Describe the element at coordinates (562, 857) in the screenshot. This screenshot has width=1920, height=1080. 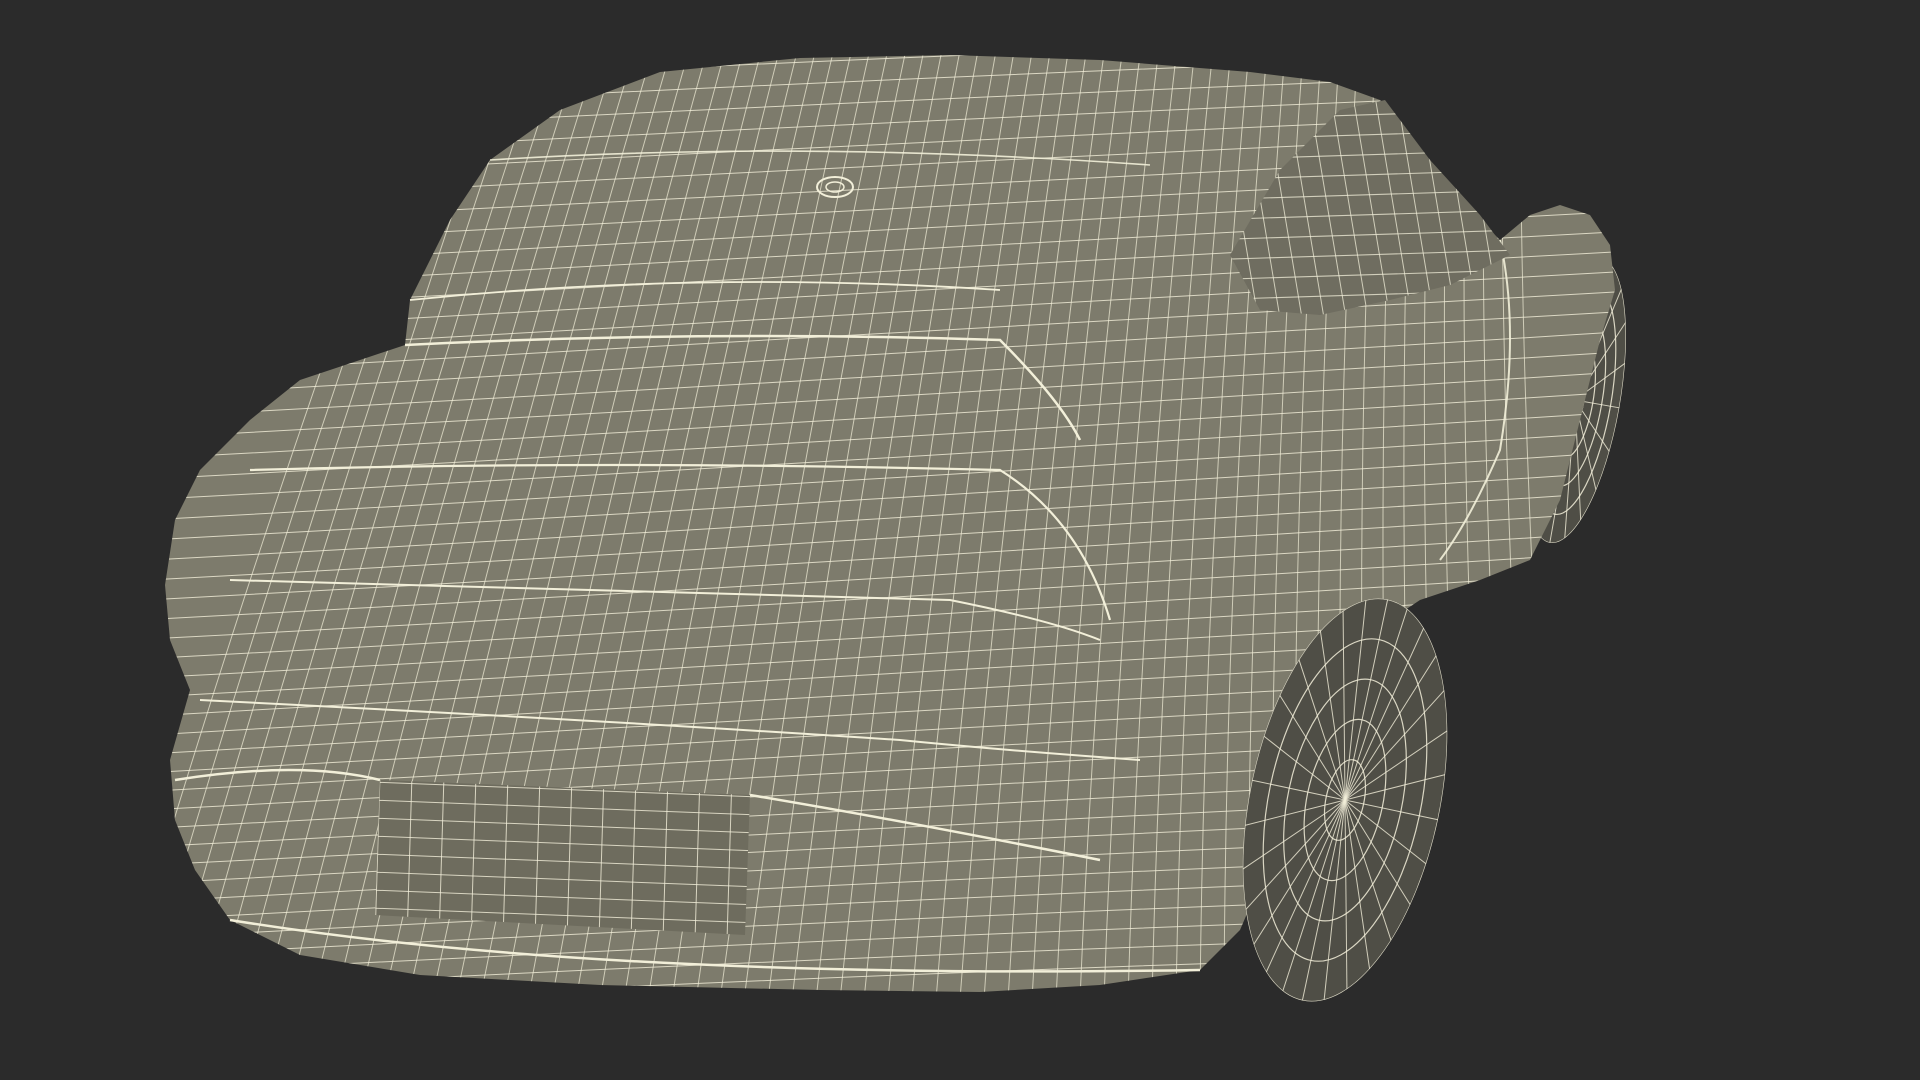
I see `license-plate-recess` at that location.